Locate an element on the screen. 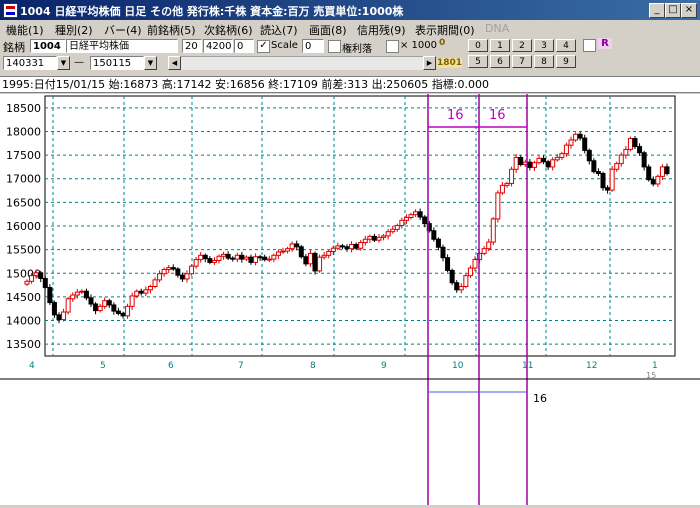 The height and width of the screenshot is (508, 700). r-checkbox is located at coordinates (589, 45).